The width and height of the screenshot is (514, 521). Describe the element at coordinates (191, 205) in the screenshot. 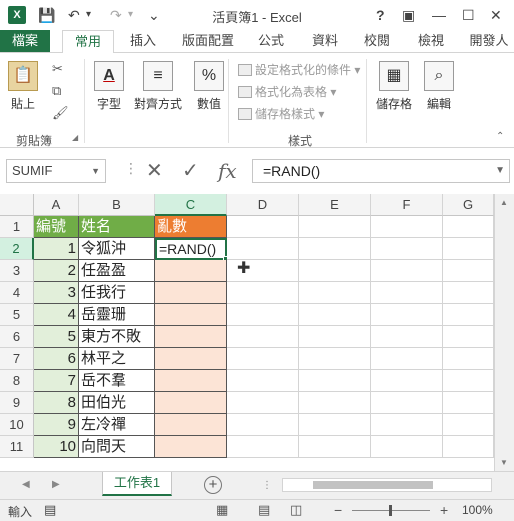

I see `column-header-c: C` at that location.